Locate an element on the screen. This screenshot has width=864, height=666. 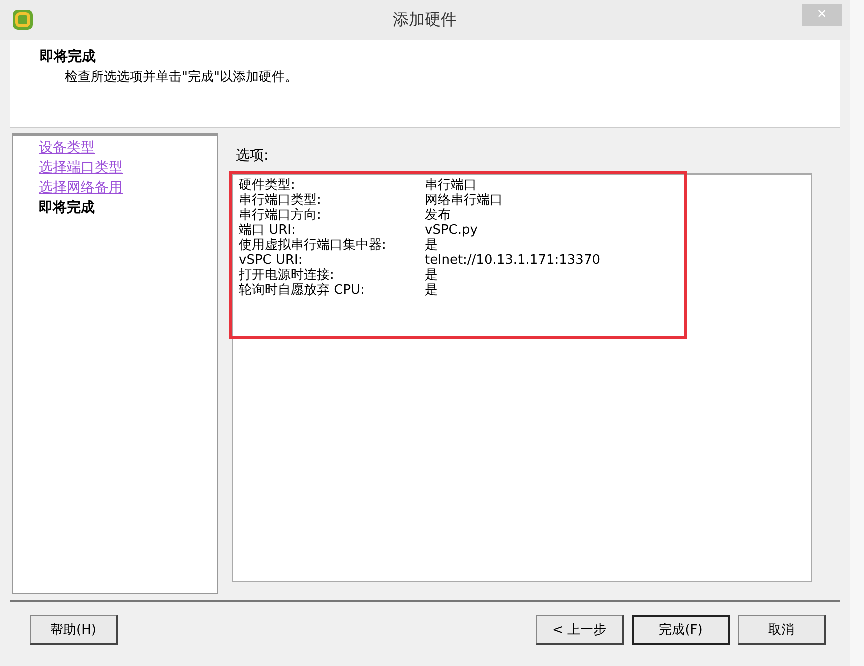
header-title: 即将完成 is located at coordinates (68, 57).